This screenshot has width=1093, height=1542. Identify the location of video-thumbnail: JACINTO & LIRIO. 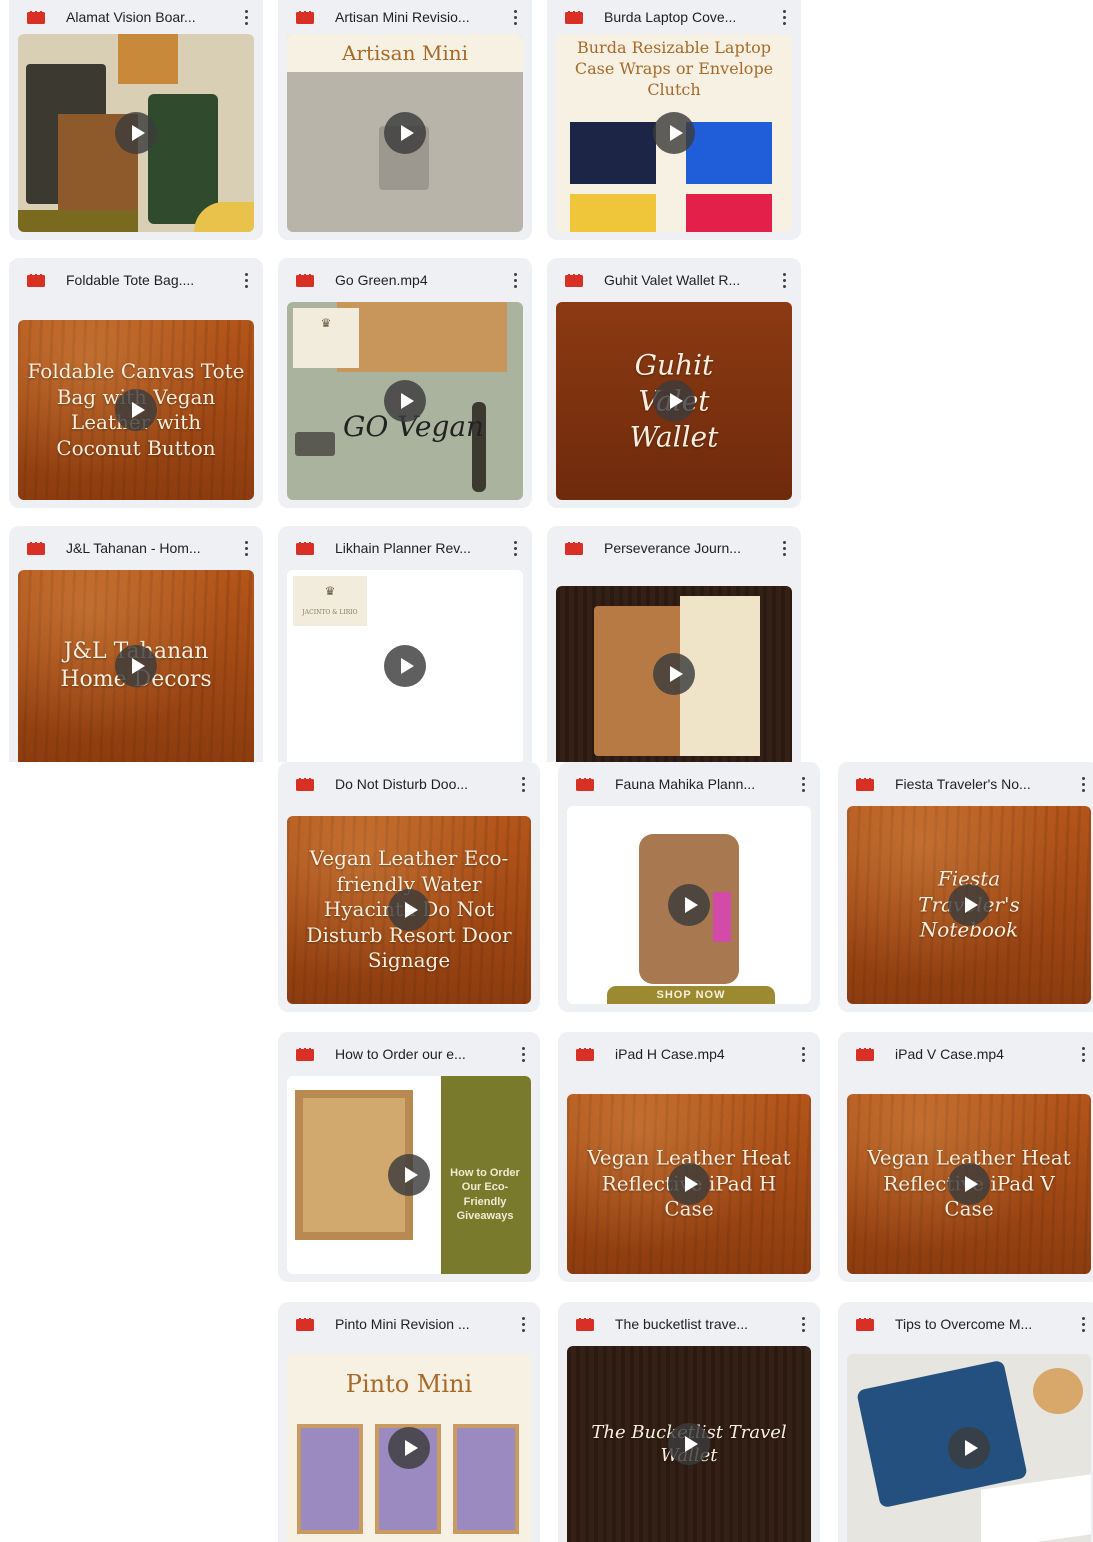
(405, 666).